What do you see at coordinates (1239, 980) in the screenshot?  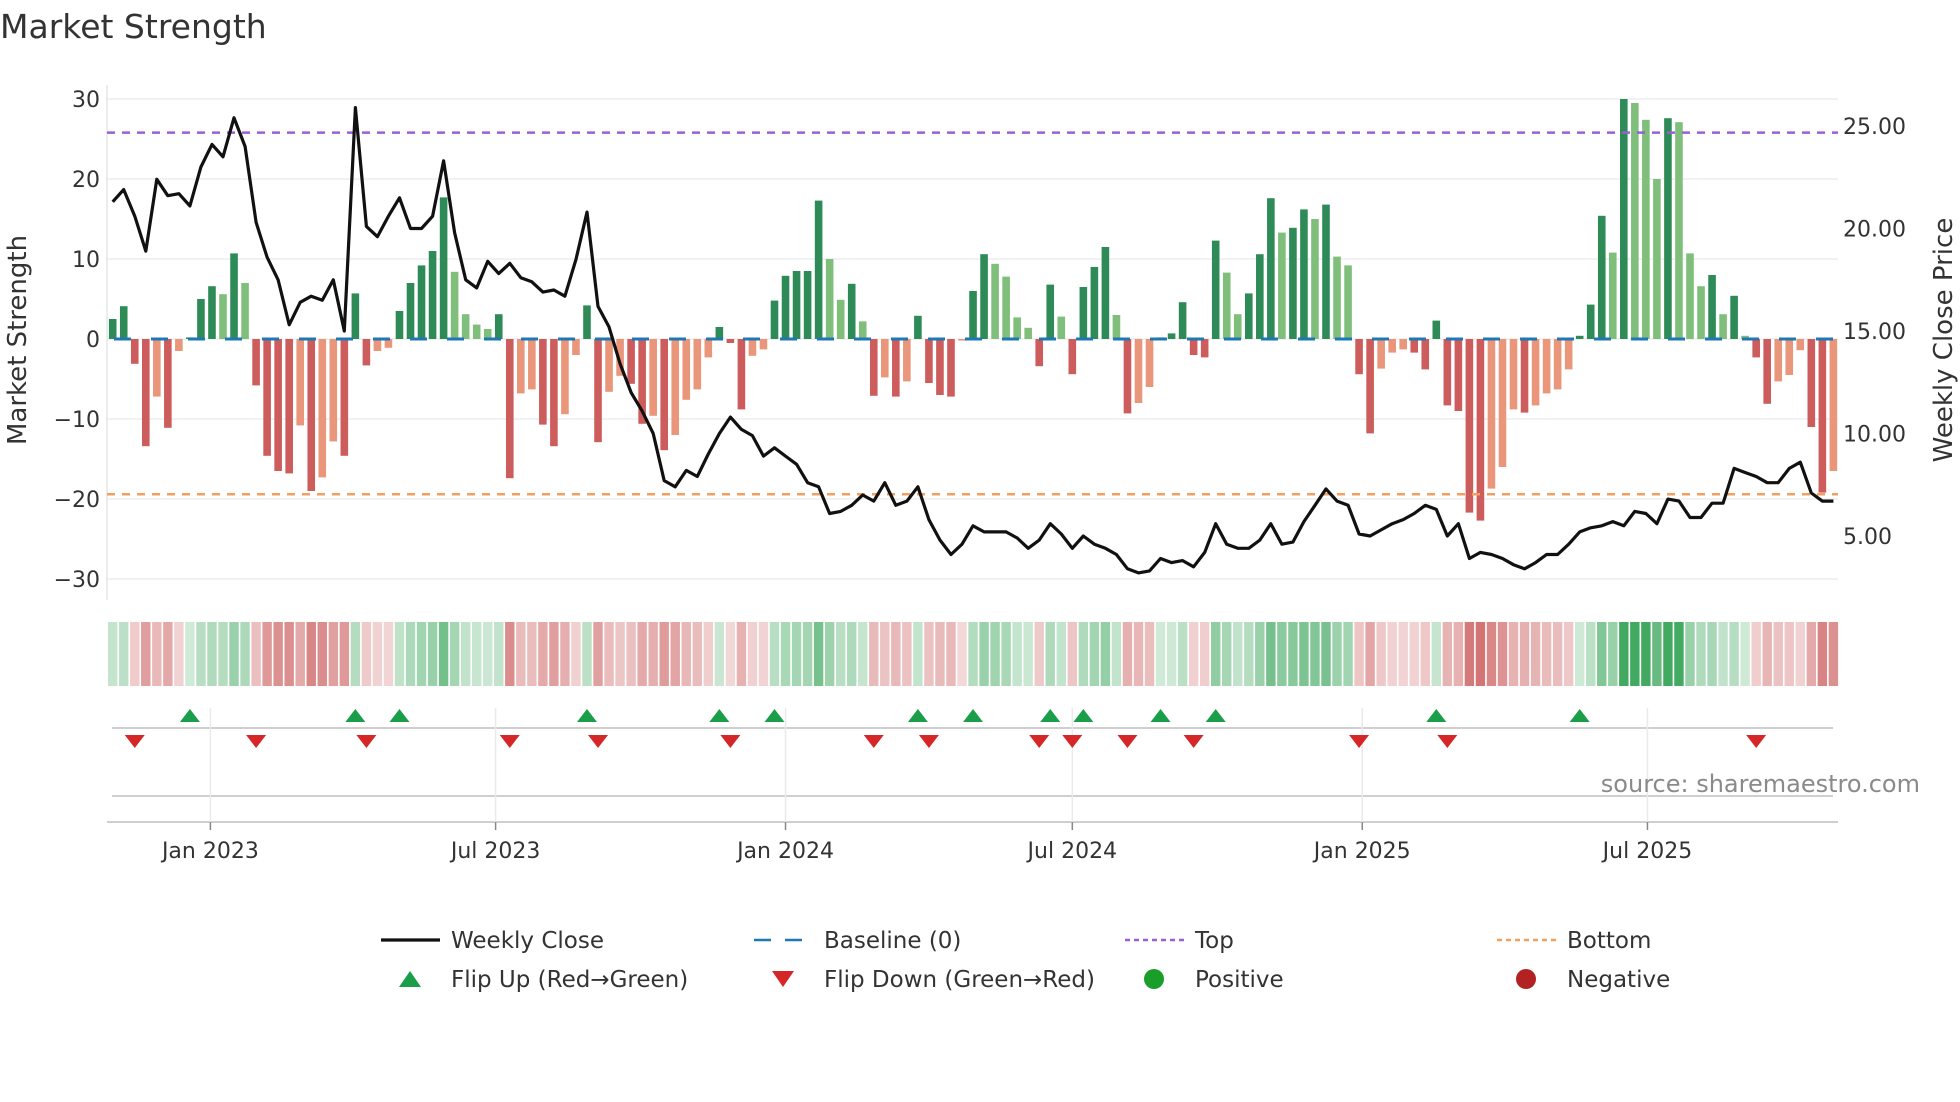 I see `legend-label: Positive` at bounding box center [1239, 980].